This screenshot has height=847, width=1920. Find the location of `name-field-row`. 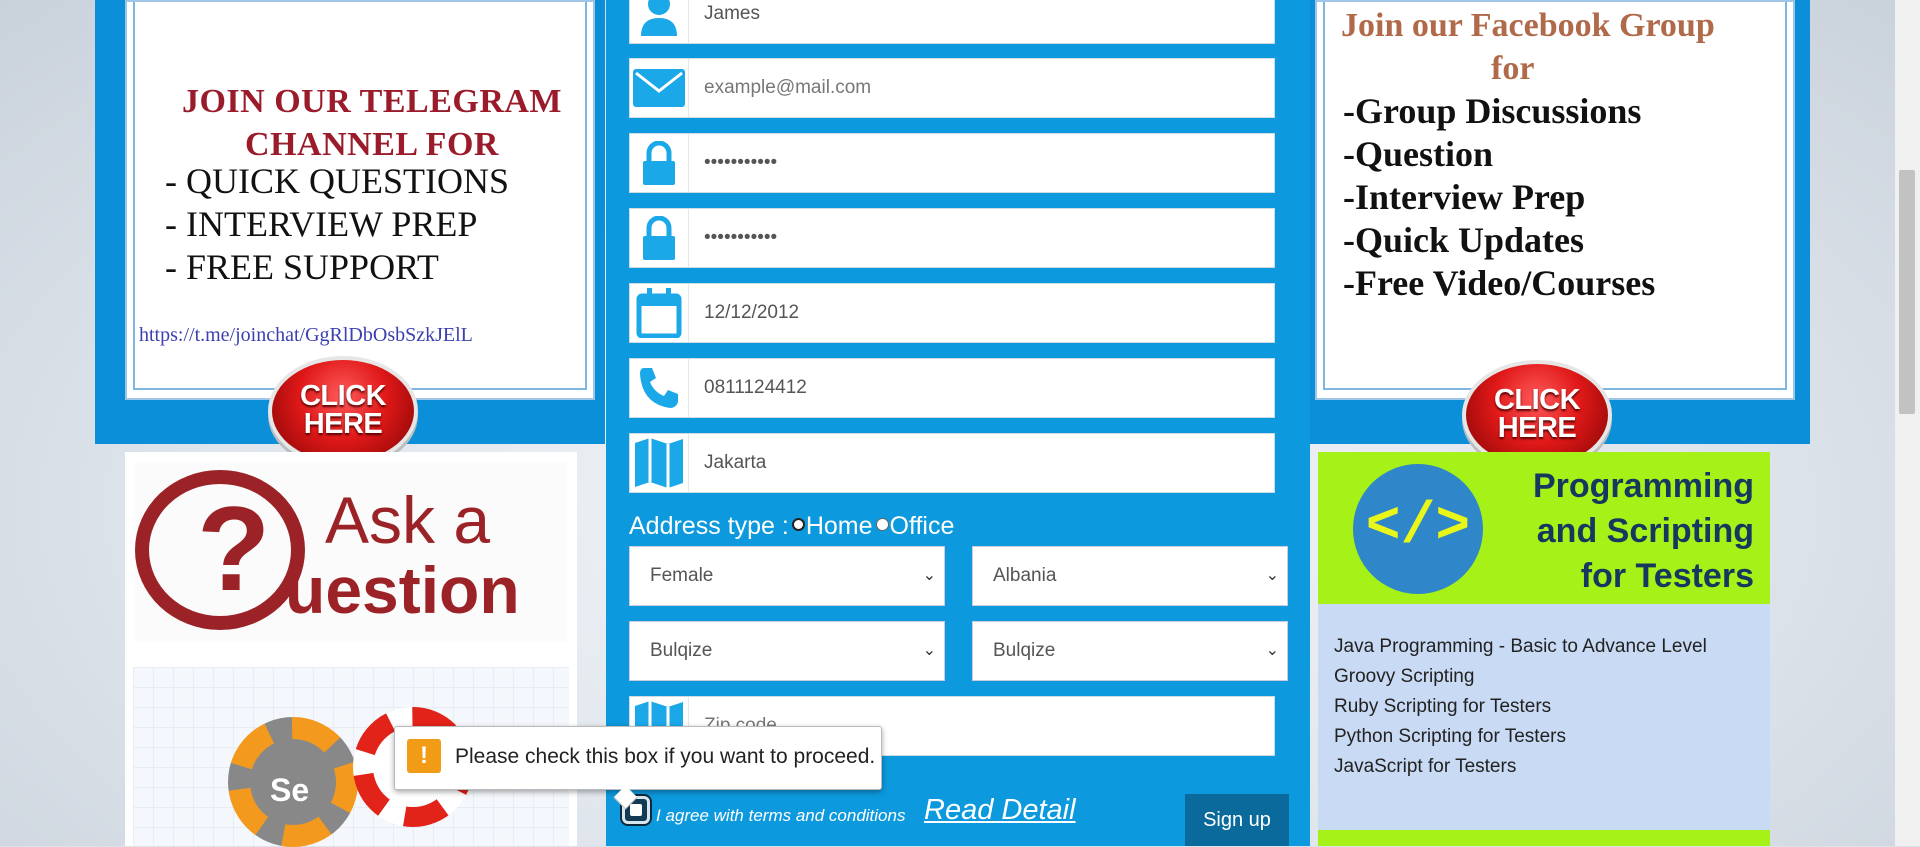

name-field-row is located at coordinates (952, 22).